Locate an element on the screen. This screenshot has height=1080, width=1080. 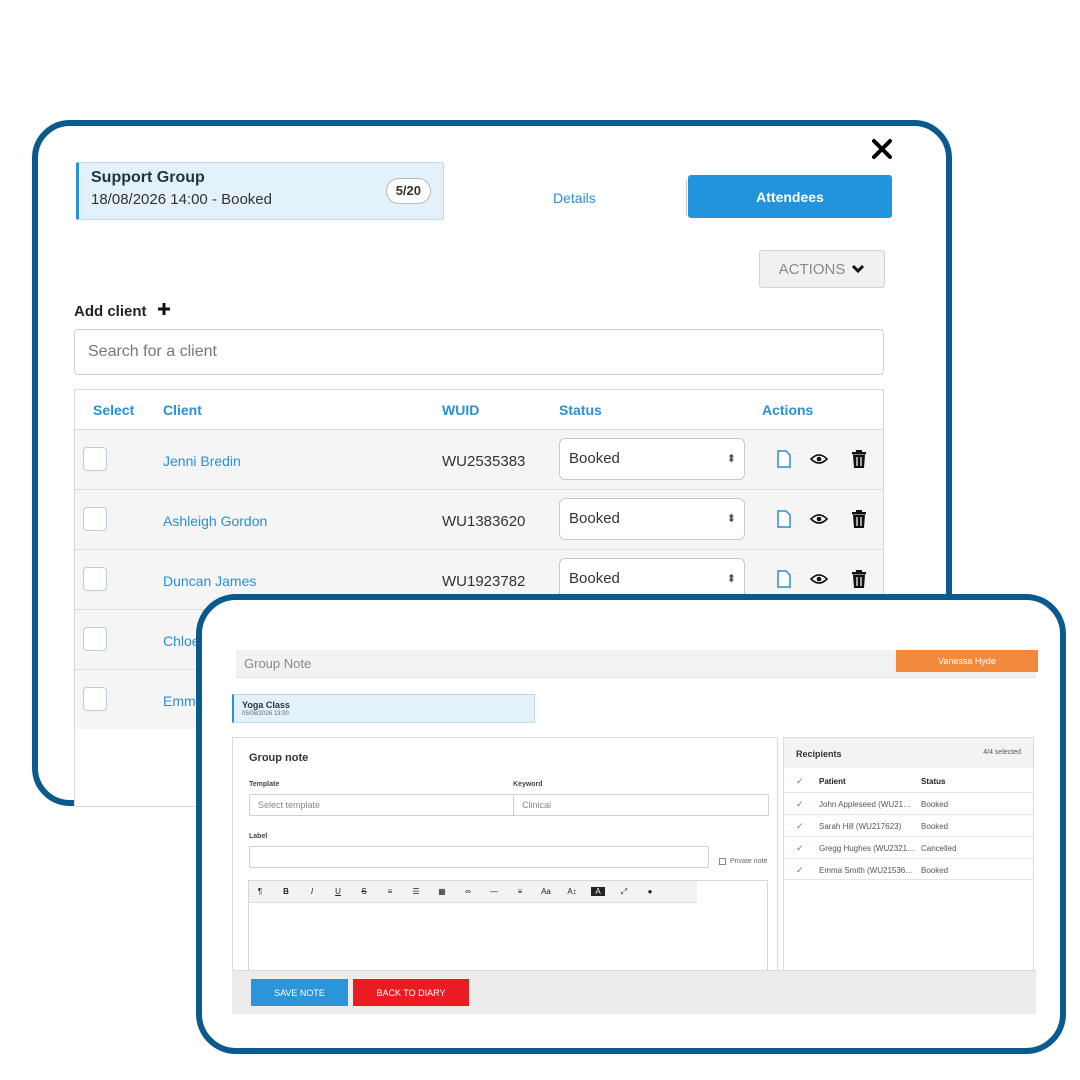
private-note-label: Private note is located at coordinates (749, 861).